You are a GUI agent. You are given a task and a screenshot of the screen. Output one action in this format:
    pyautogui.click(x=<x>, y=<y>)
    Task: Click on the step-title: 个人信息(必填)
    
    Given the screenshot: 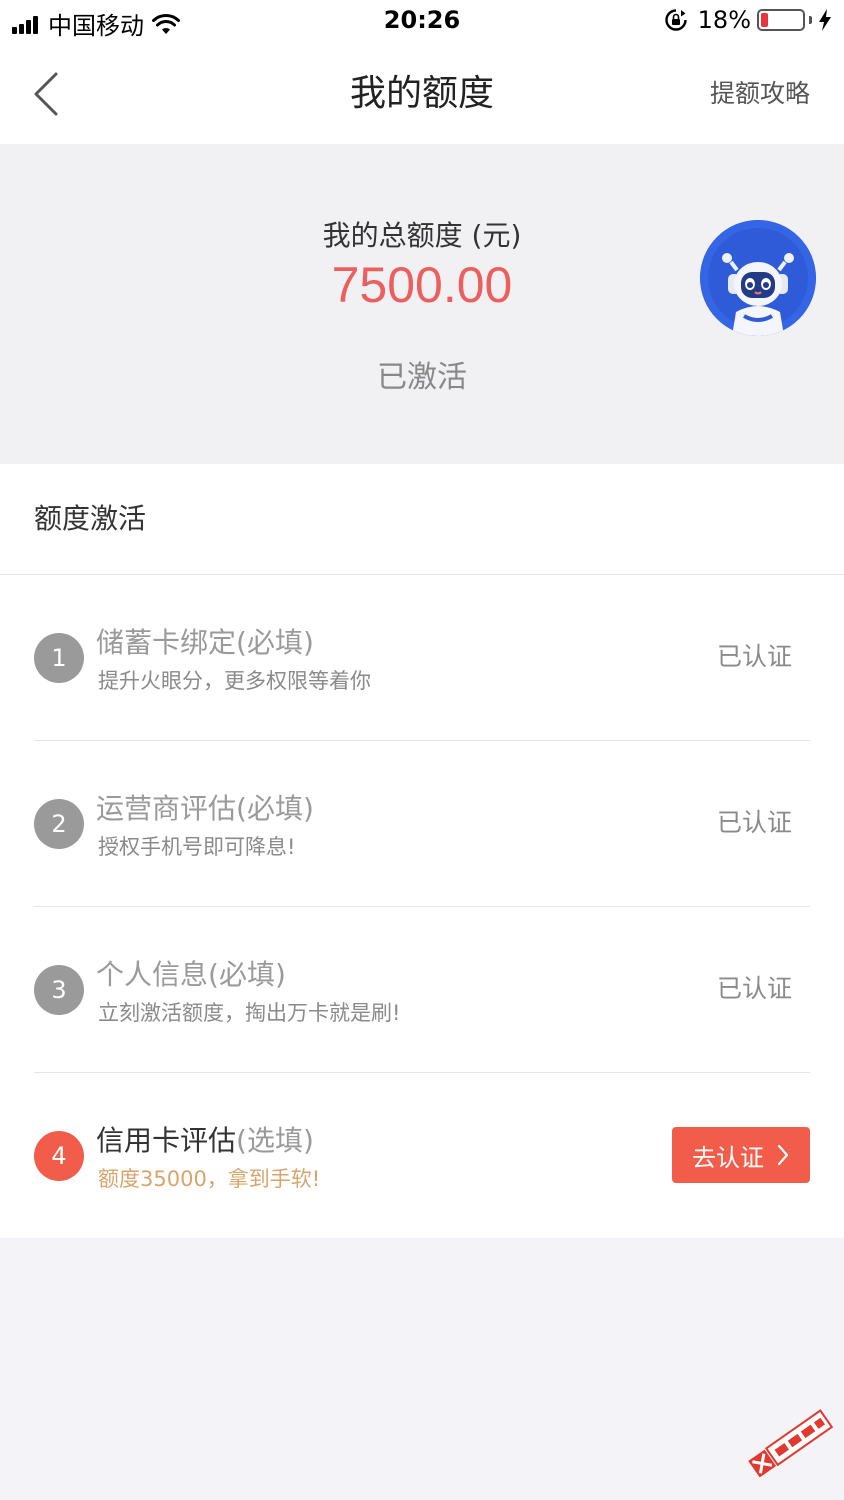 What is the action you would take?
    pyautogui.click(x=191, y=973)
    